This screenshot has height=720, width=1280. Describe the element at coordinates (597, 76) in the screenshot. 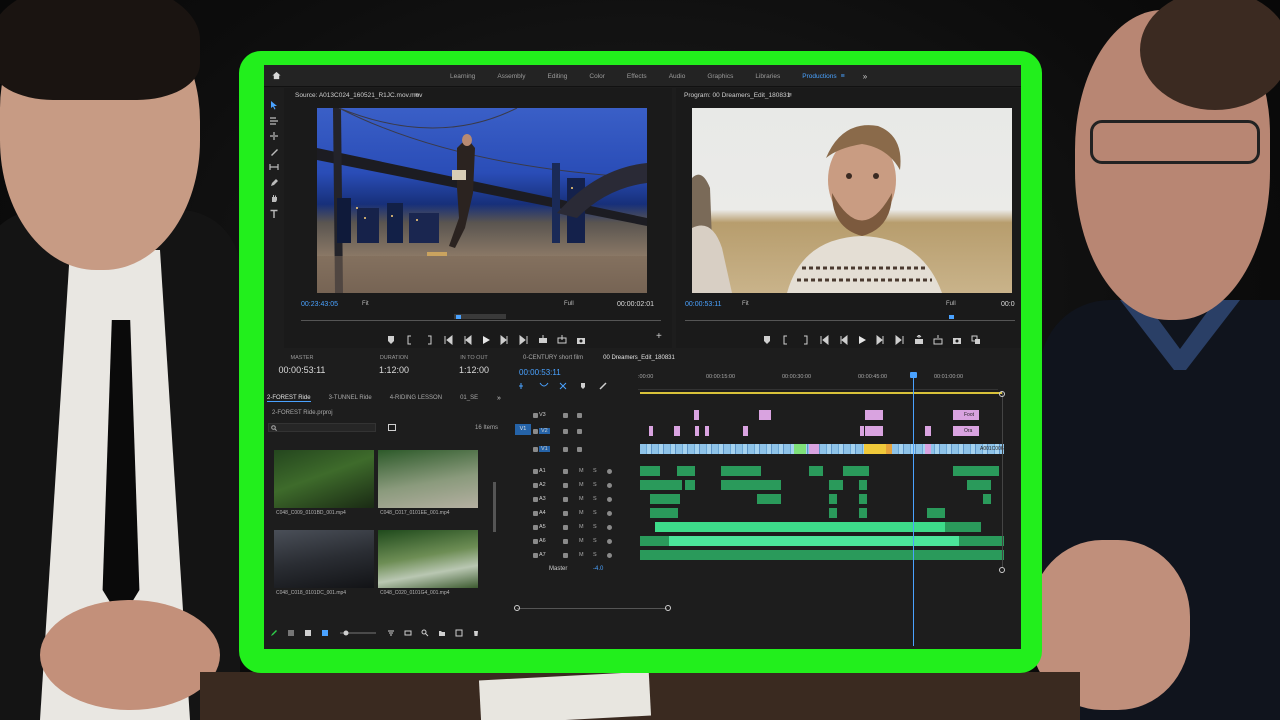

I see `tab-color: Color` at that location.